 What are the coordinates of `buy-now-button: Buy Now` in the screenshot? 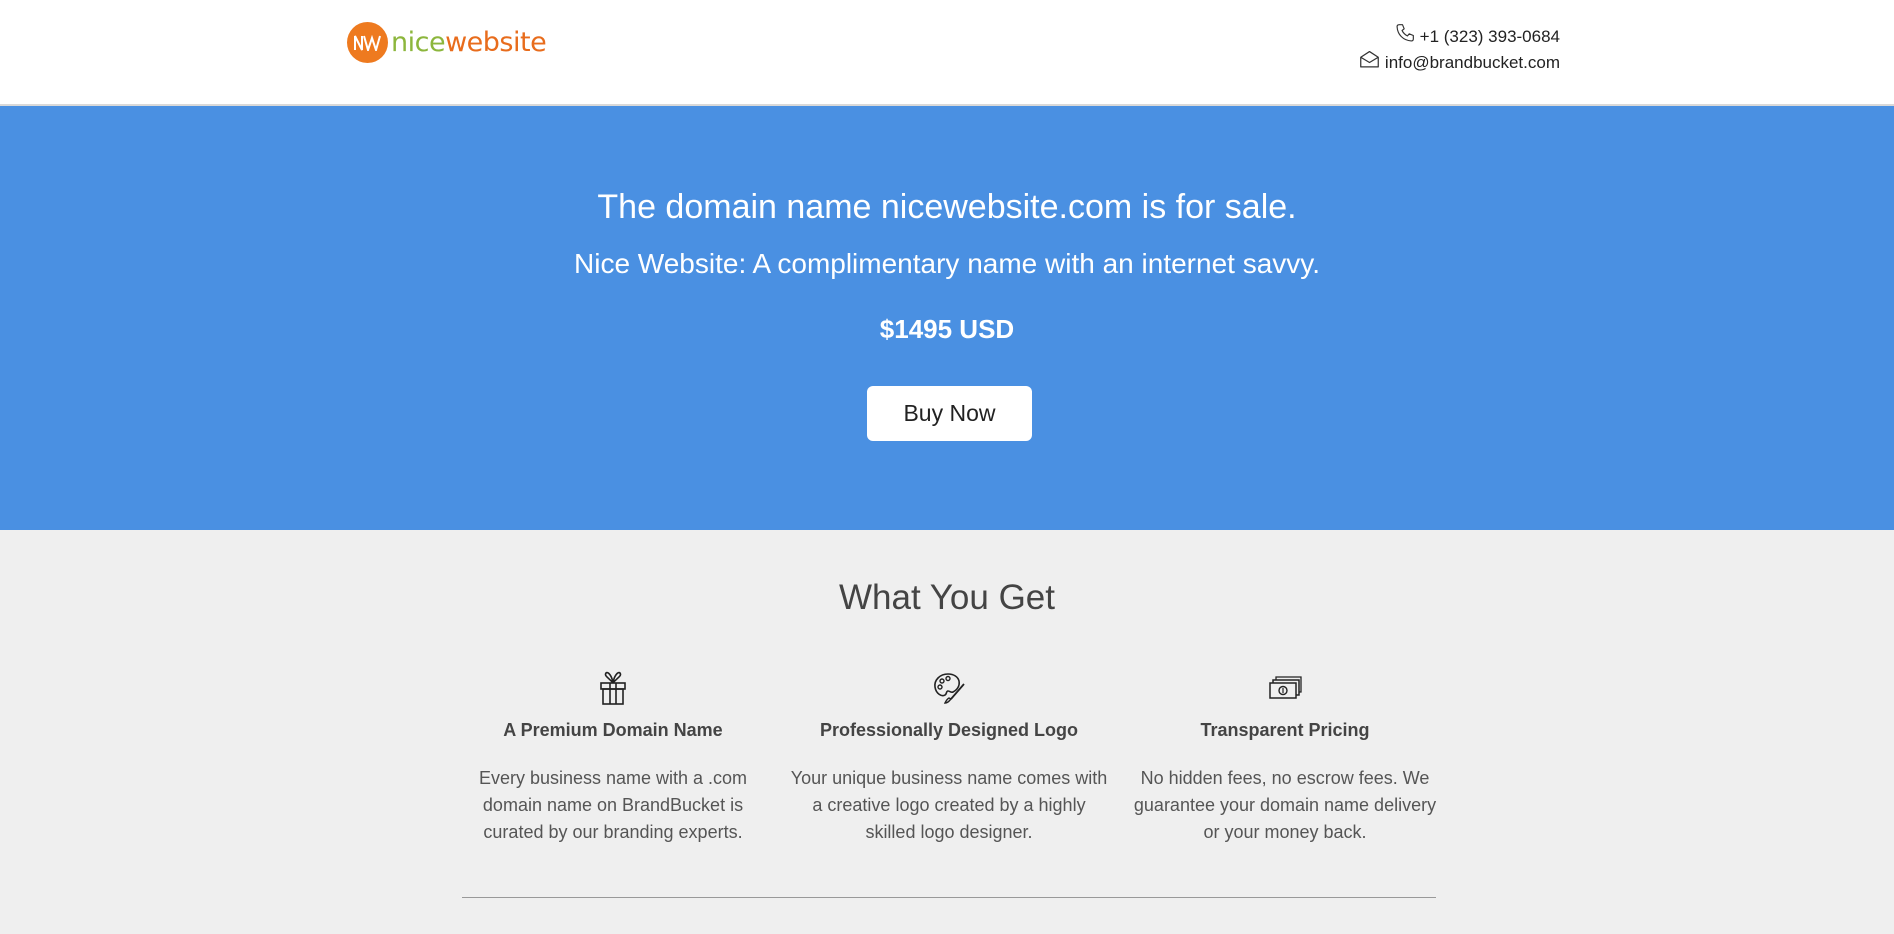 It's located at (949, 413).